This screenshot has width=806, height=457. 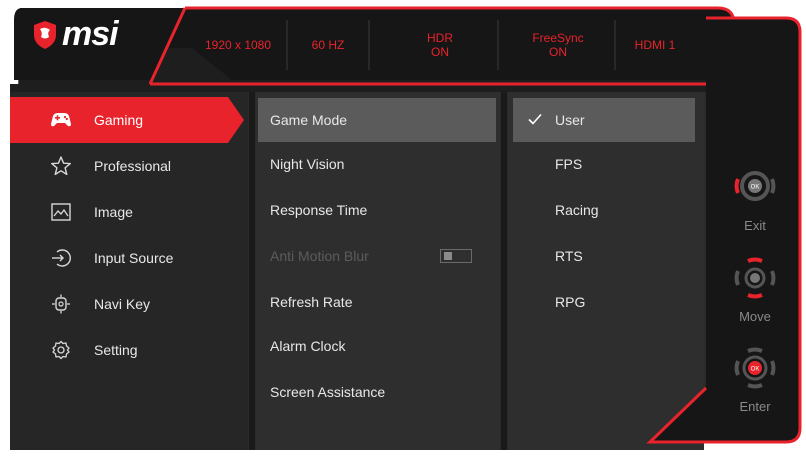 I want to click on sidebar-item-navi-key: Navi Key, so click(x=126, y=304).